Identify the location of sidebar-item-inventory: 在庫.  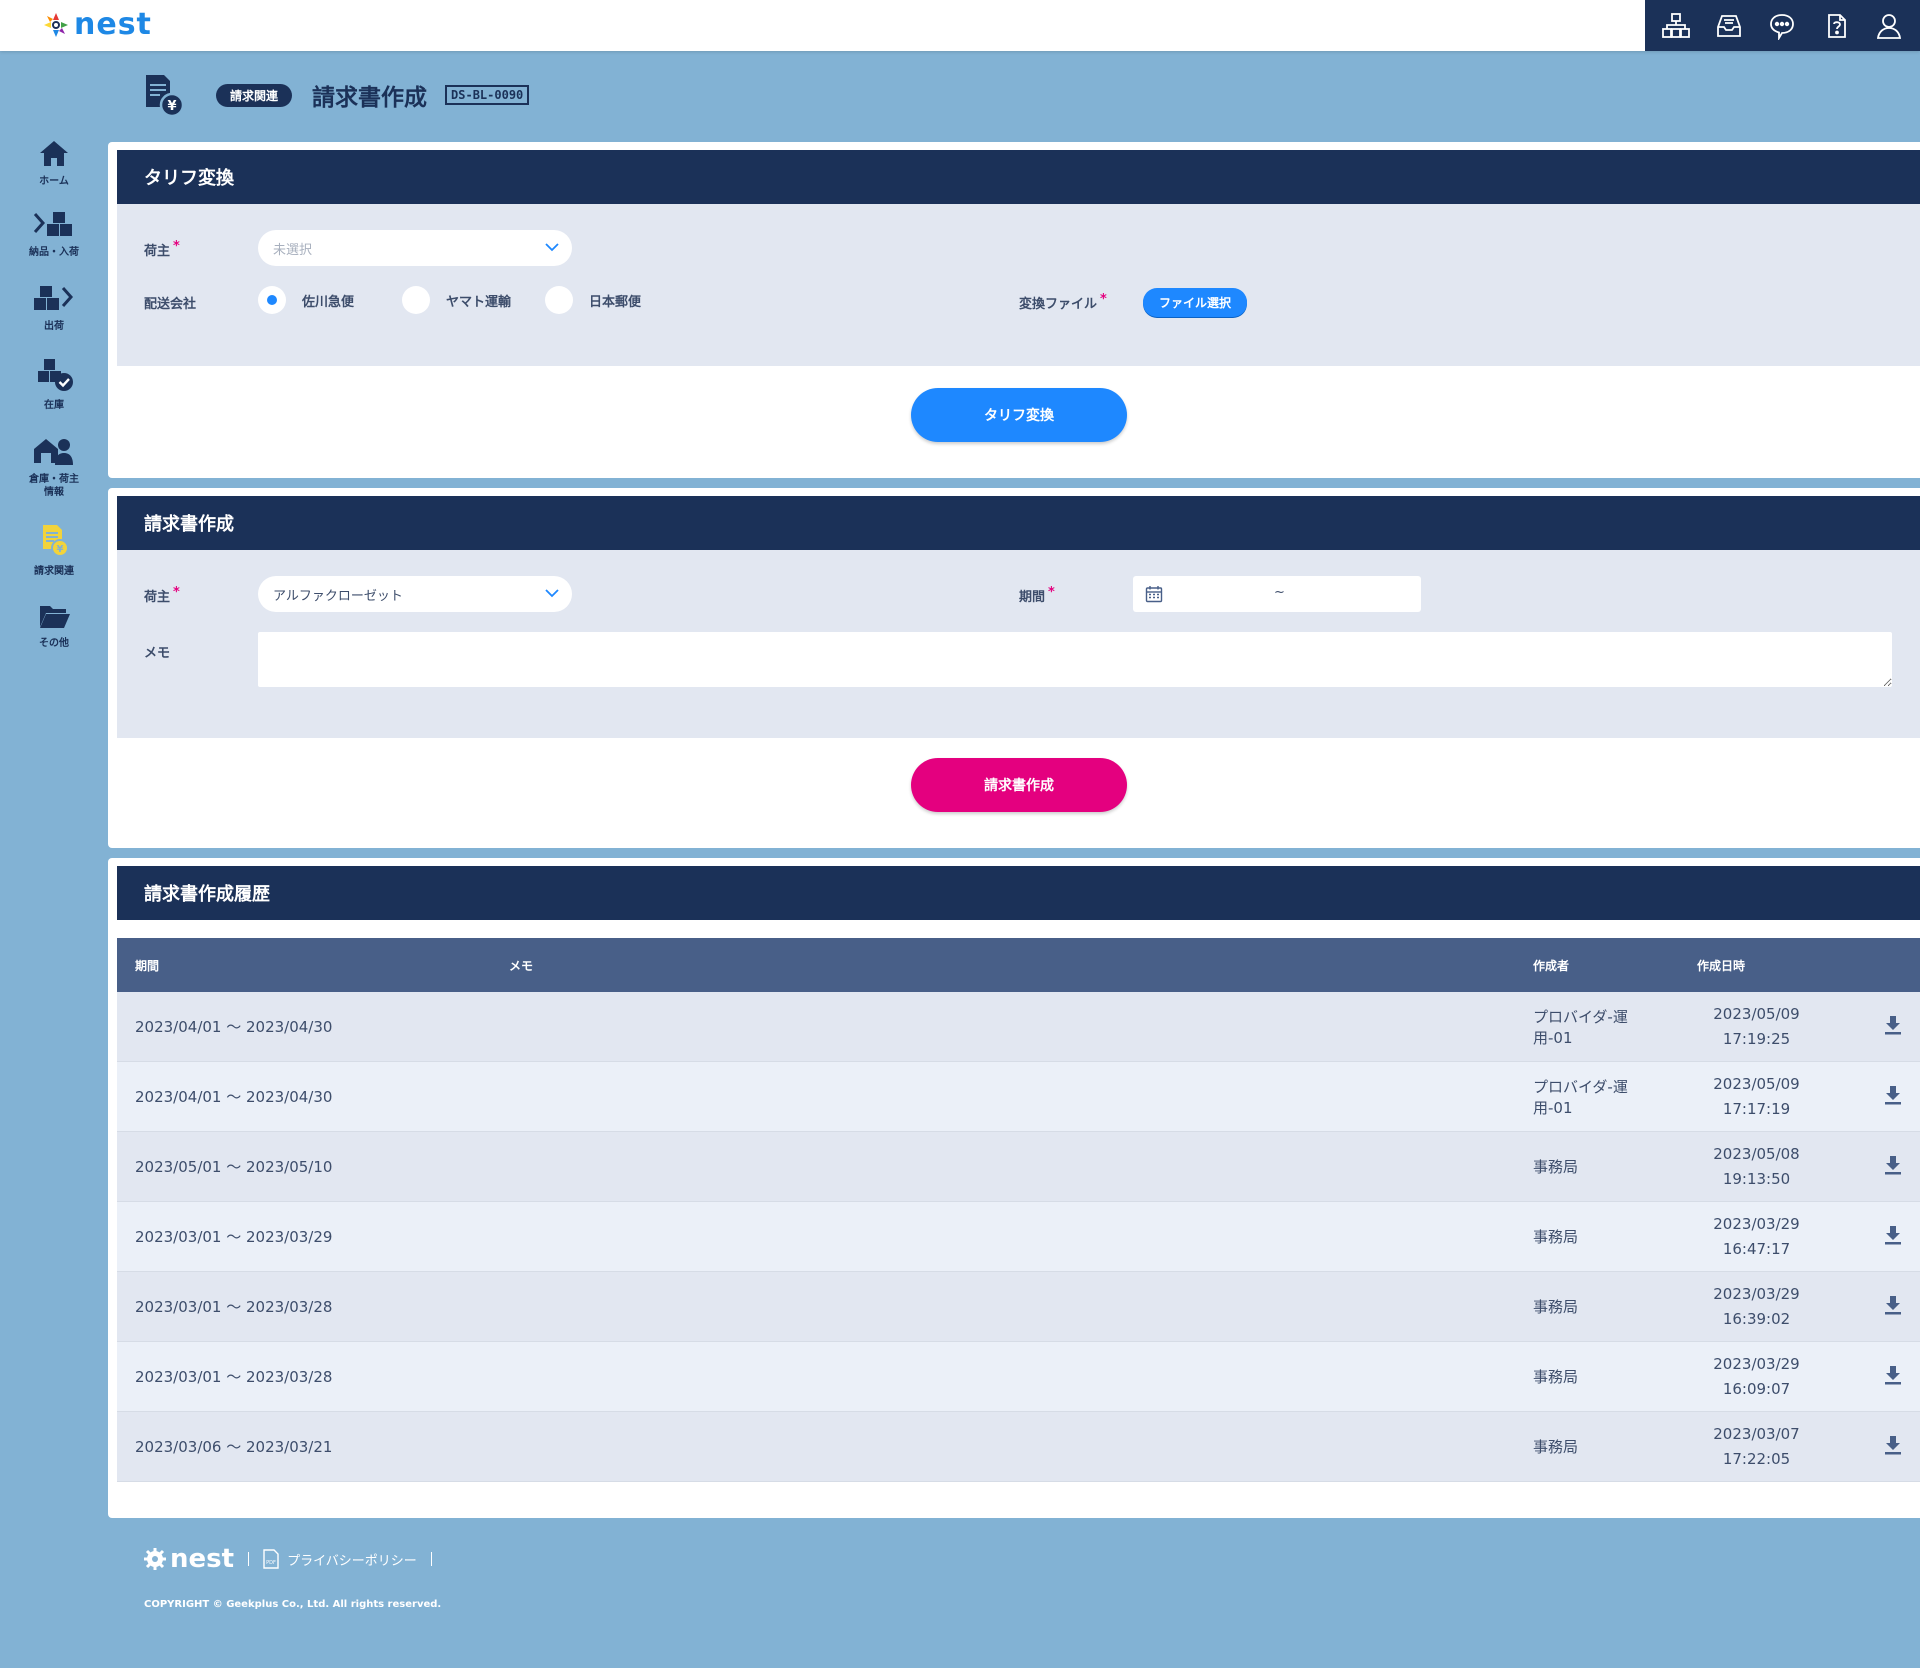
(54, 383).